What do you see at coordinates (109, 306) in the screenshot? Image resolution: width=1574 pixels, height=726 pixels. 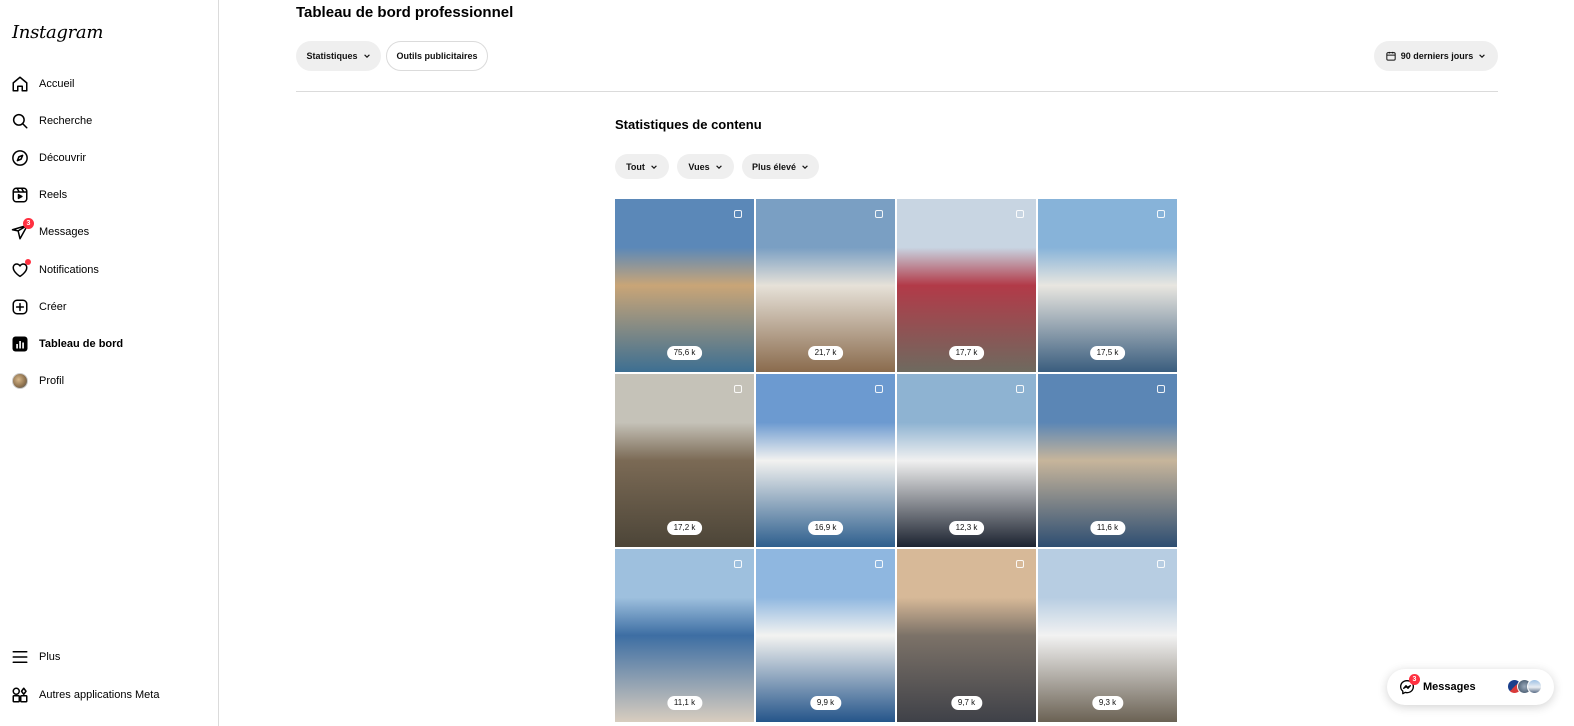 I see `sidebar-item-create: Créer` at bounding box center [109, 306].